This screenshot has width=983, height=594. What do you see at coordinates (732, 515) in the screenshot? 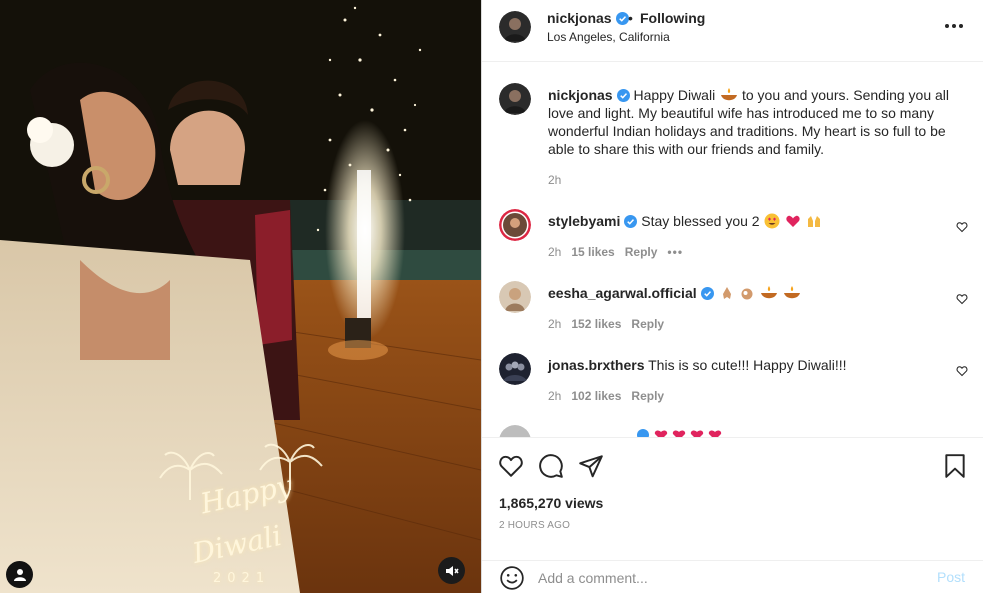
I see `post-actions: 1,865,270 views 2 HOURS AGO Post` at bounding box center [732, 515].